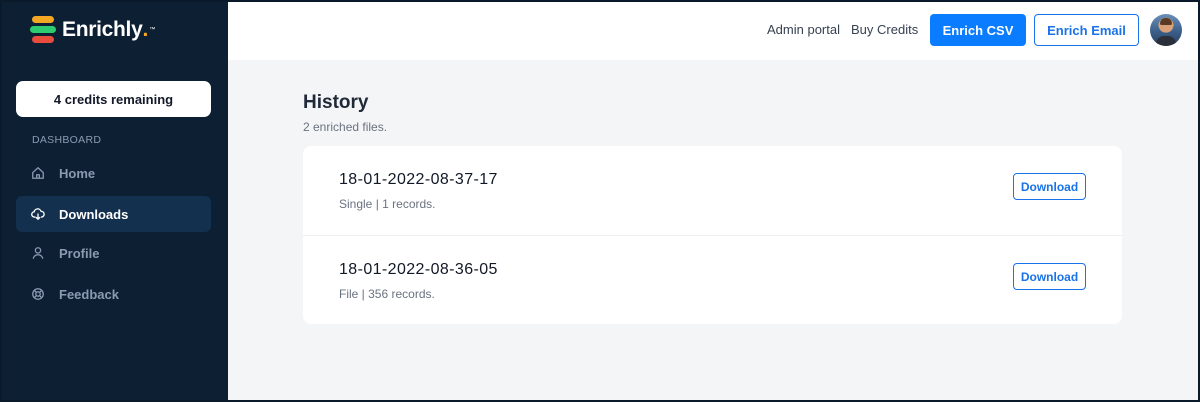 This screenshot has height=402, width=1200. What do you see at coordinates (336, 102) in the screenshot?
I see `page-title: History` at bounding box center [336, 102].